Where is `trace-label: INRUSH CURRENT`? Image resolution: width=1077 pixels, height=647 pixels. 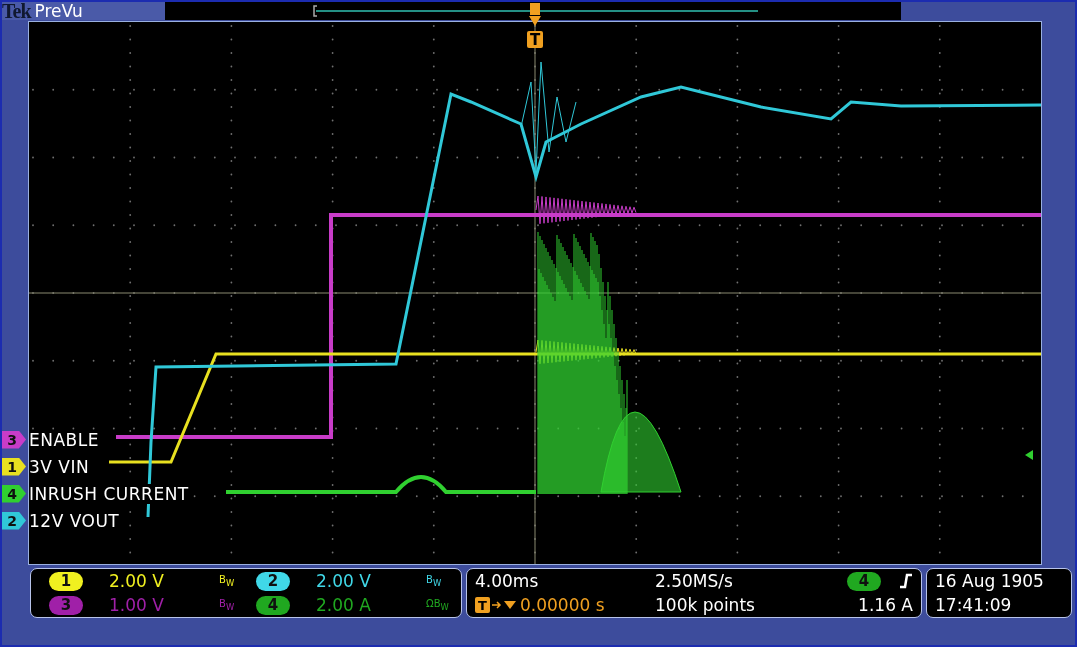
trace-label: INRUSH CURRENT is located at coordinates (109, 493).